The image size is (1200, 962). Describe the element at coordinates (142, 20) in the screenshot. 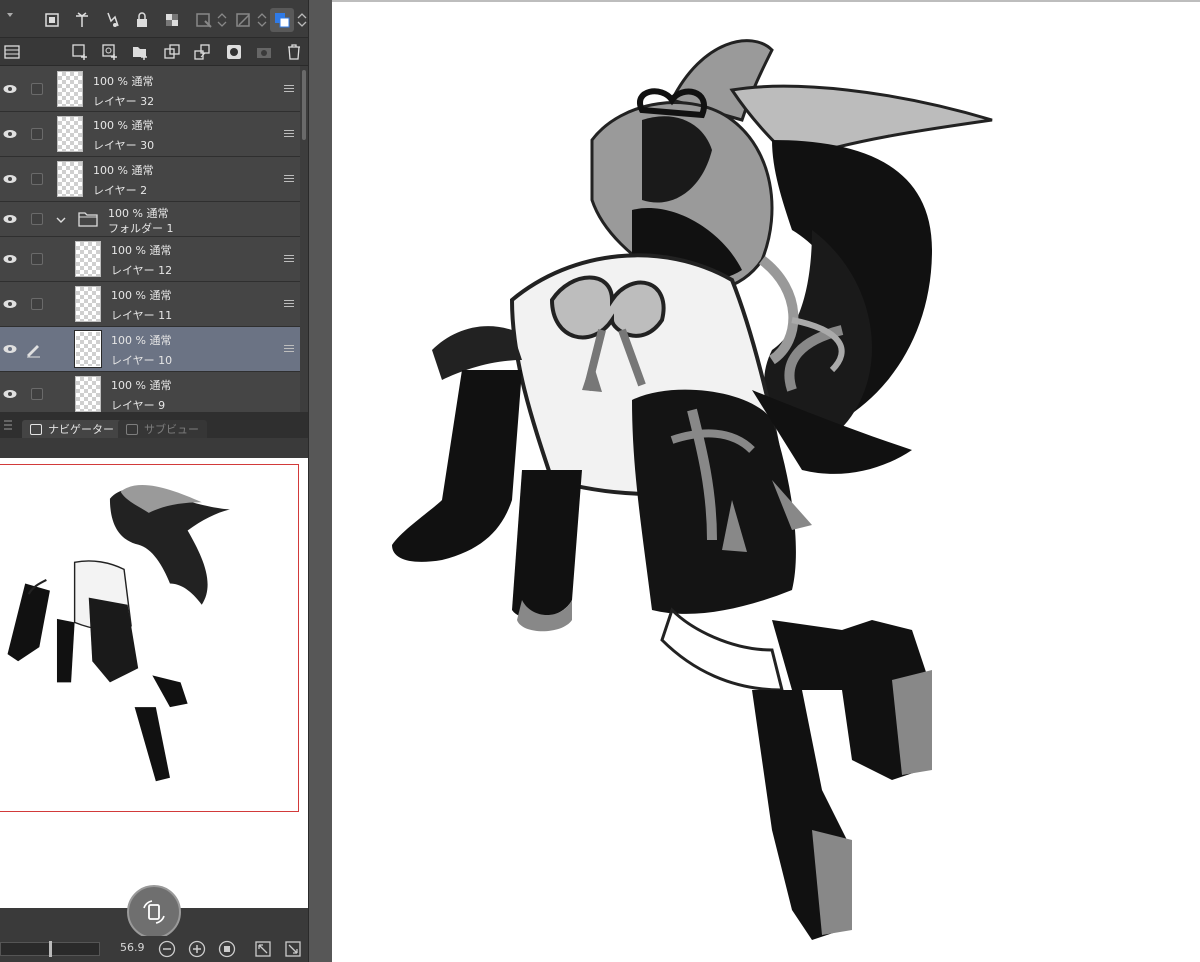

I see `lock-icon` at that location.